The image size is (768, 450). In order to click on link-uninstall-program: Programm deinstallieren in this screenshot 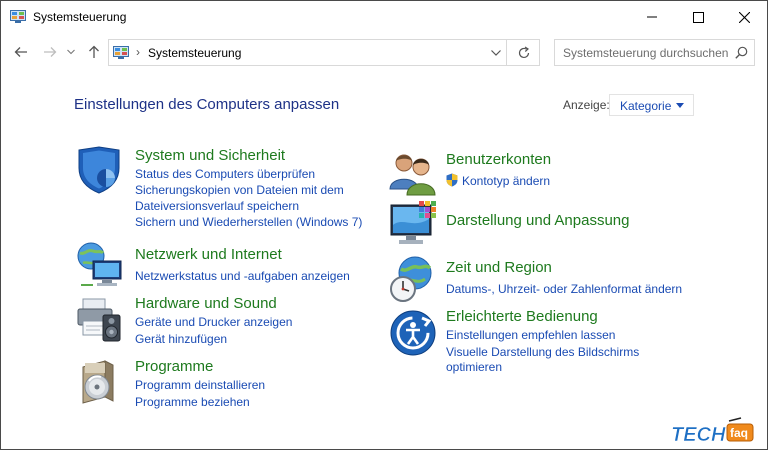, I will do `click(200, 385)`.